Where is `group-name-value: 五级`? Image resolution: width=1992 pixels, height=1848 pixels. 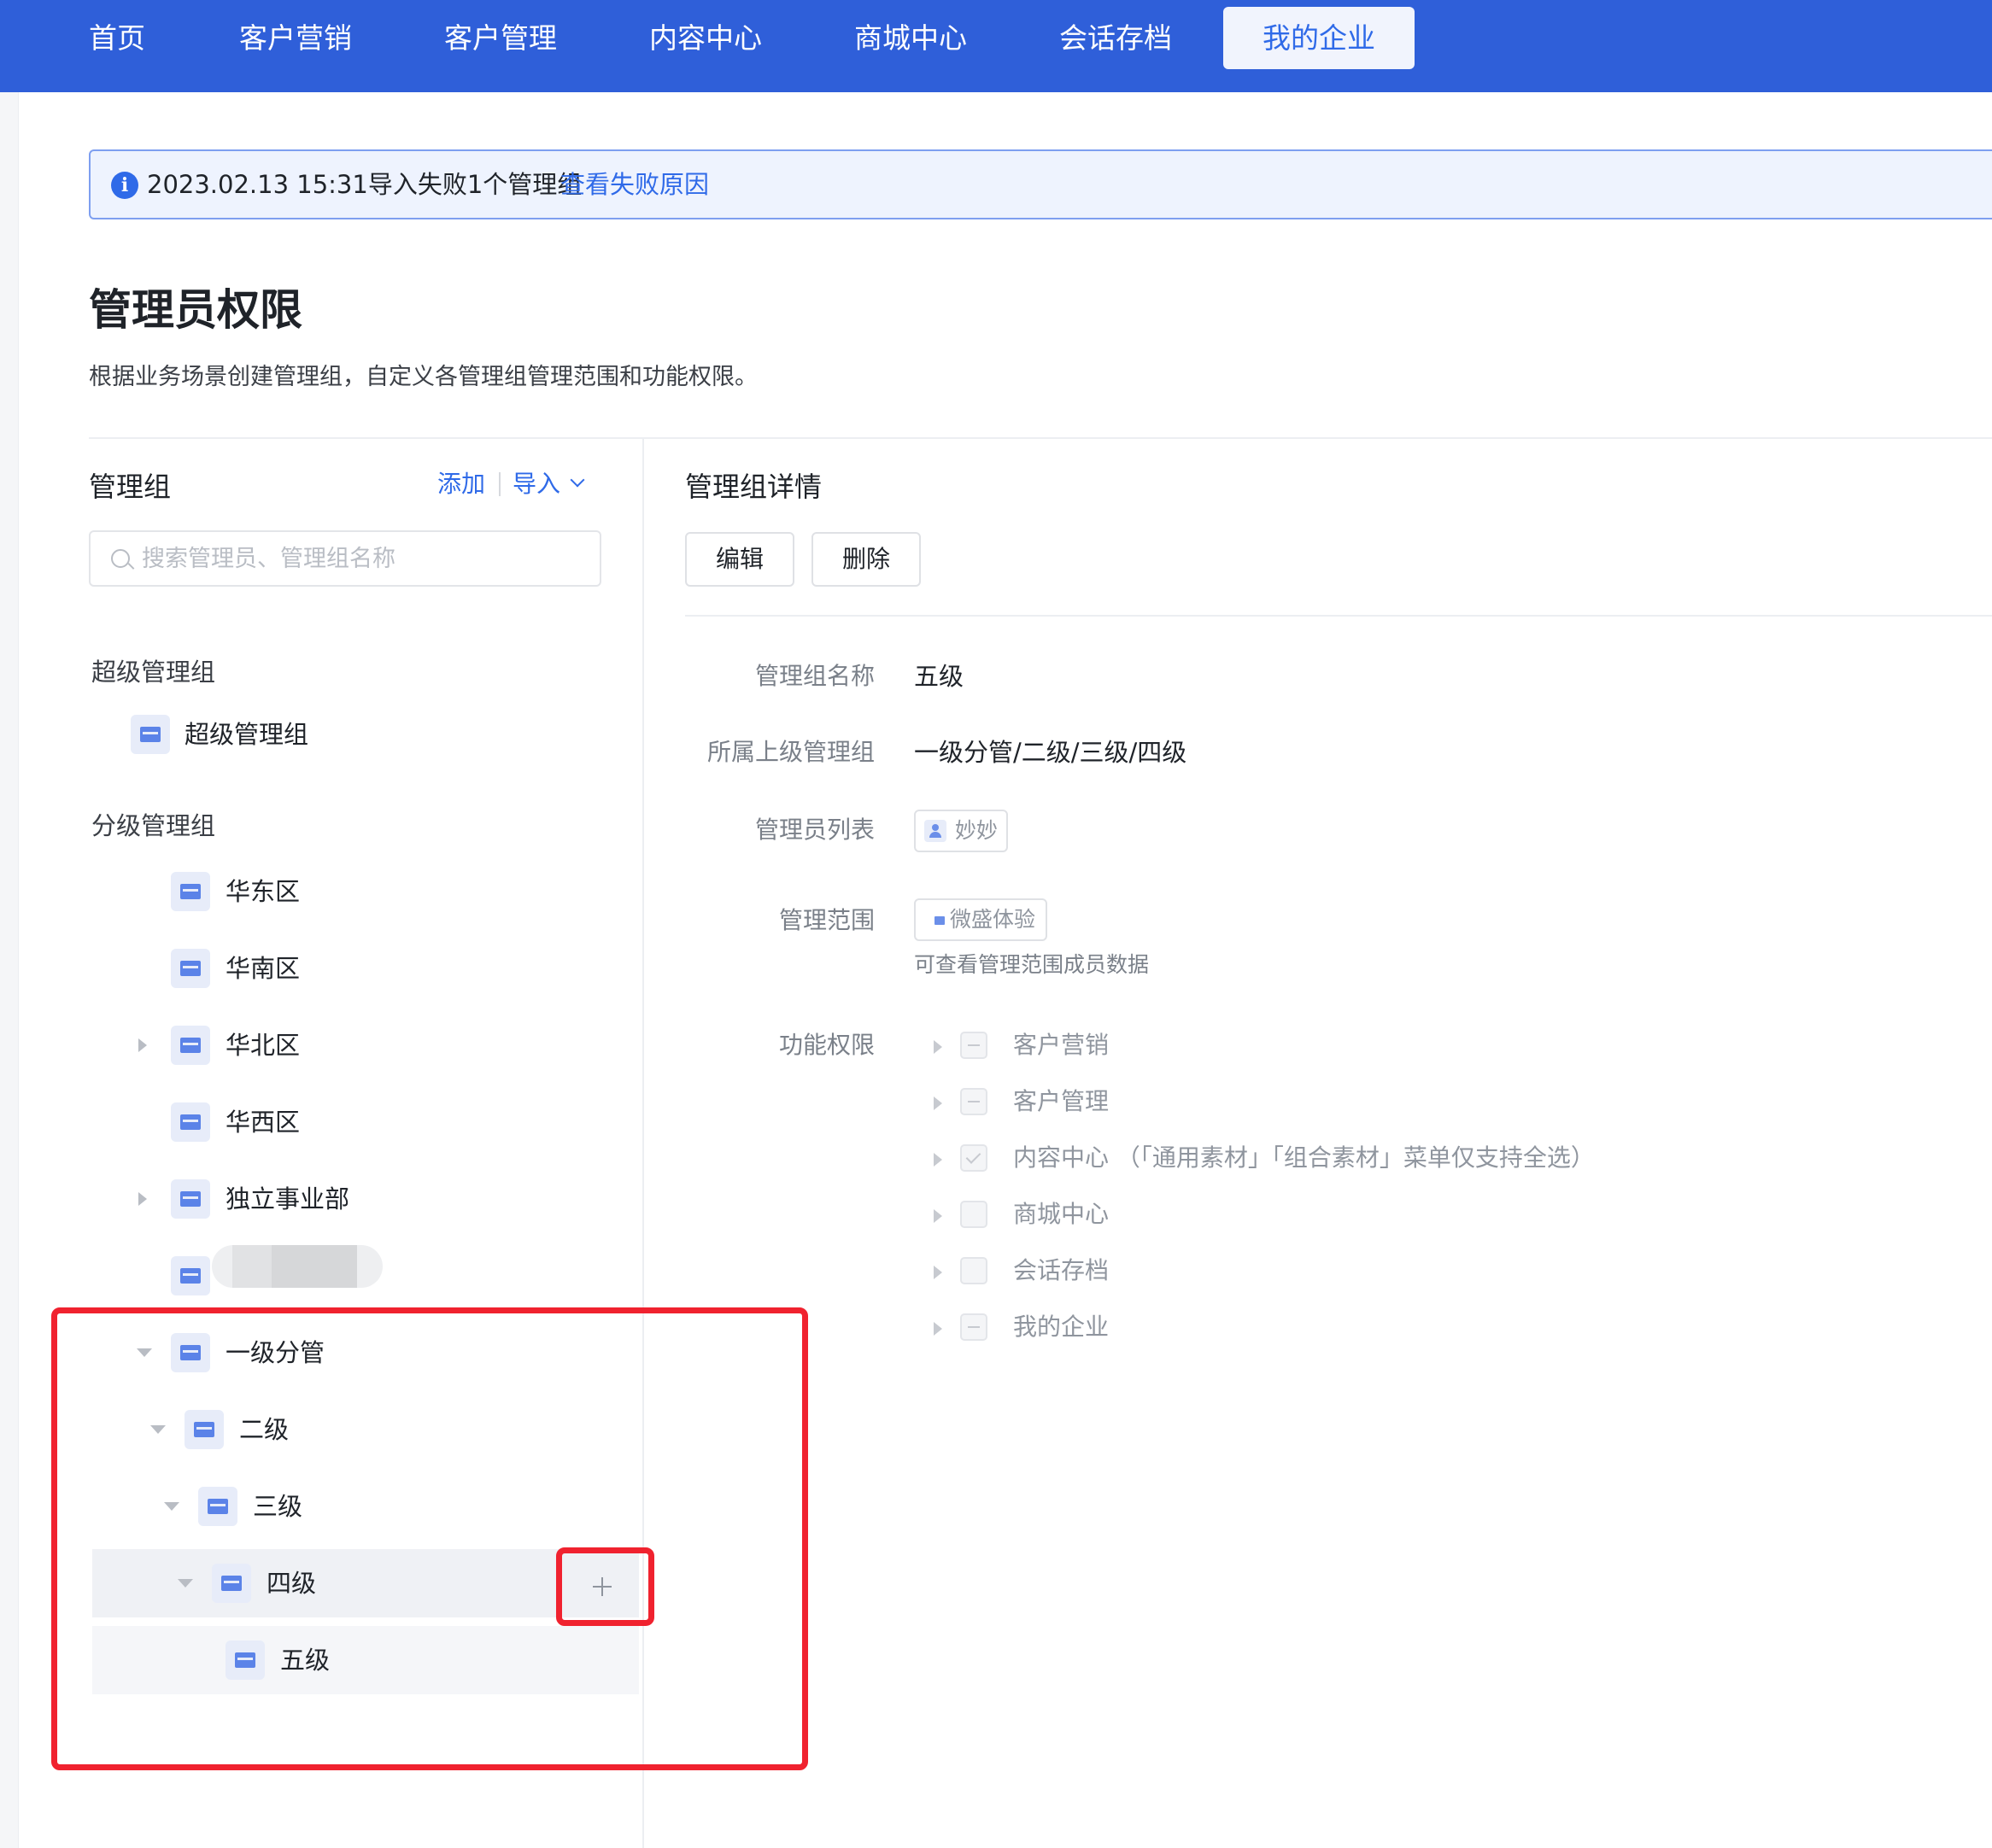 group-name-value: 五级 is located at coordinates (939, 676).